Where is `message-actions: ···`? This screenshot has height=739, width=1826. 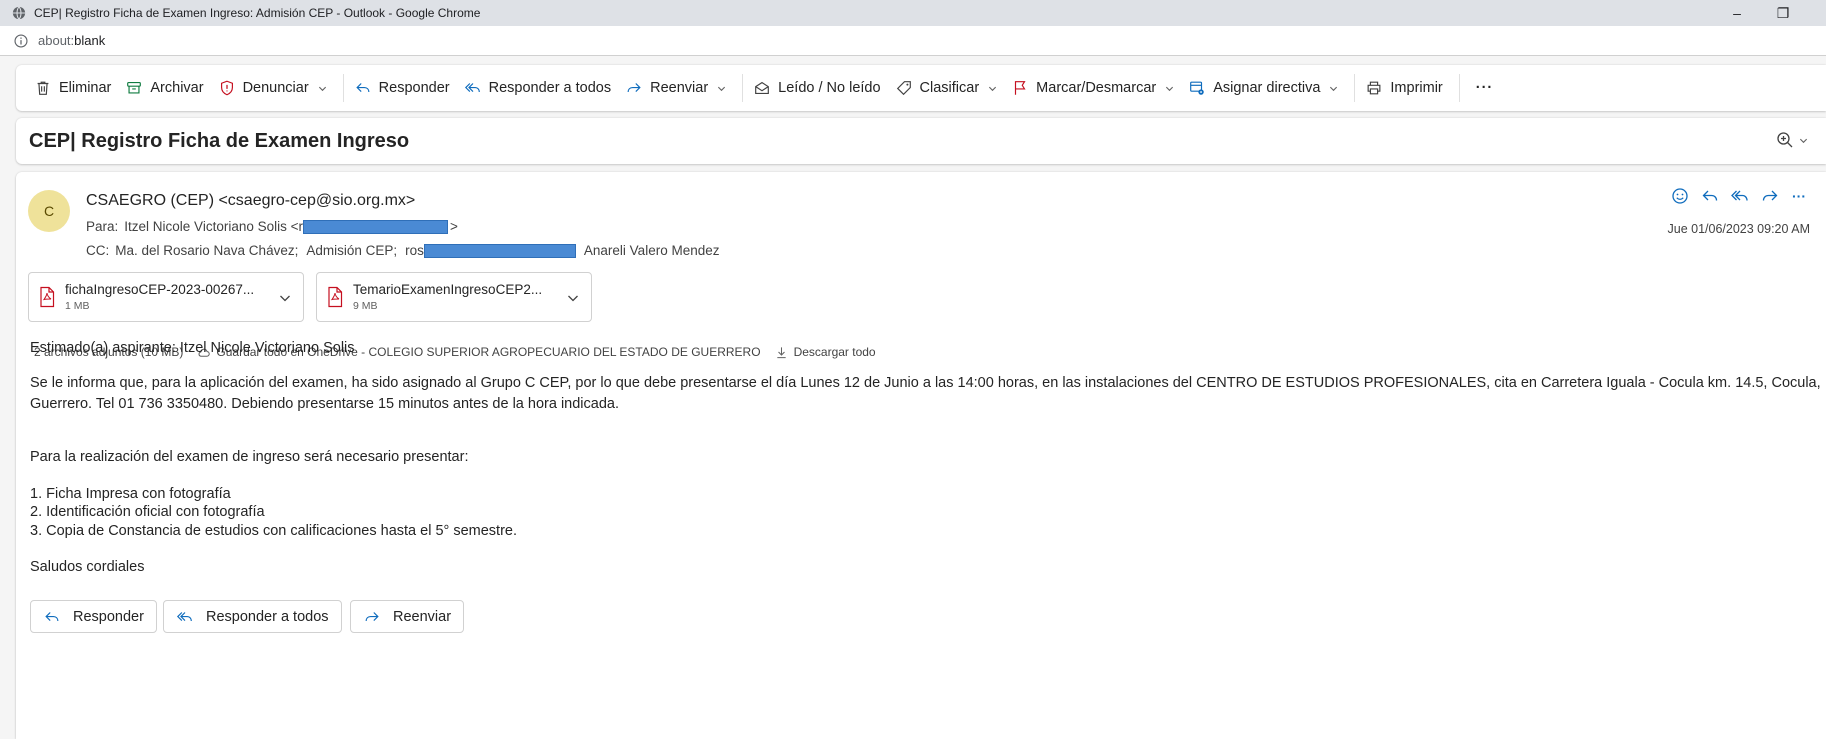
message-actions: ··· is located at coordinates (1733, 196).